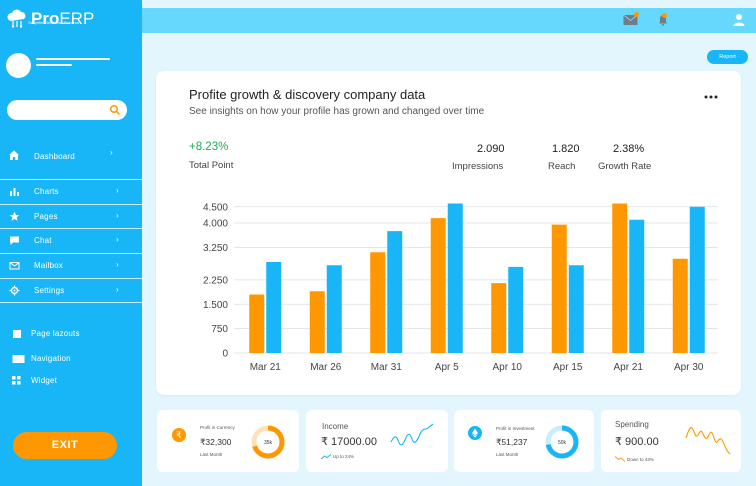  What do you see at coordinates (217, 427) in the screenshot?
I see `profit-currency-label: Profit in Currency` at bounding box center [217, 427].